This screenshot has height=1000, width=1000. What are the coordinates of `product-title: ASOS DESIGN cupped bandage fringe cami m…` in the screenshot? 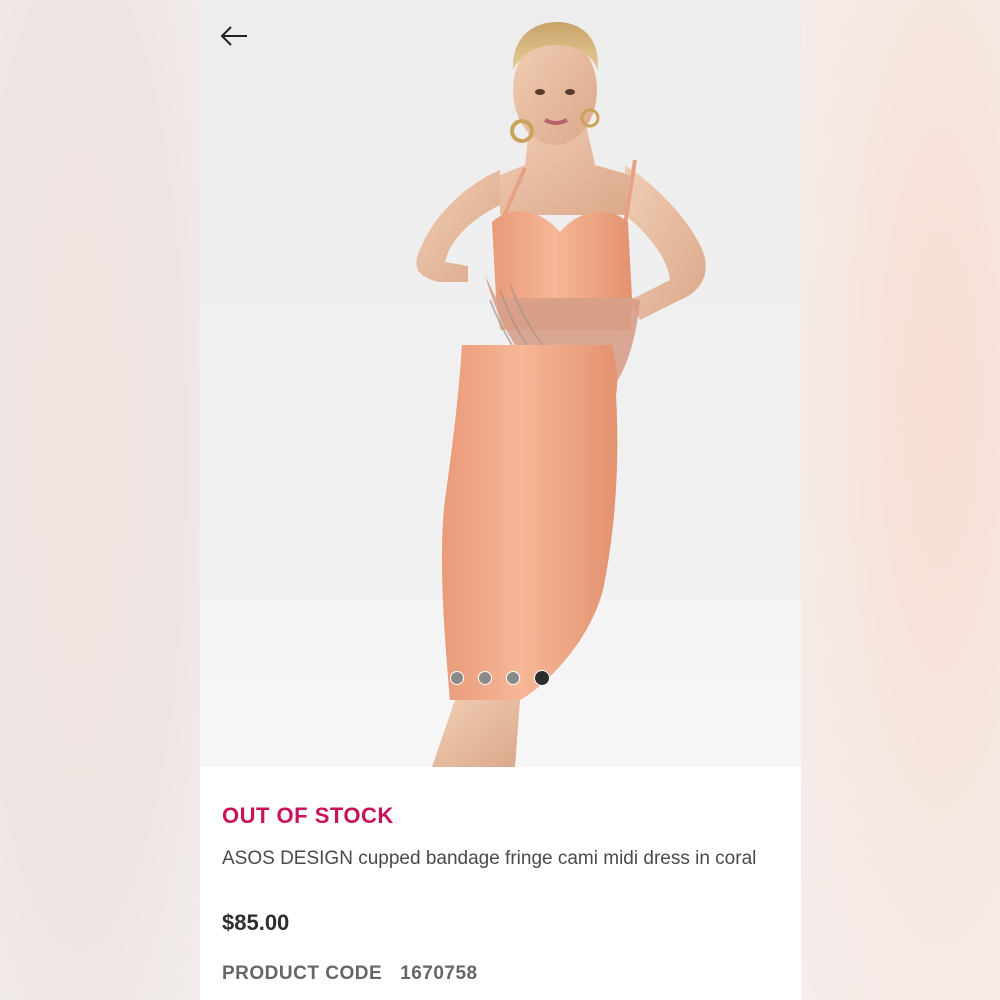 It's located at (489, 858).